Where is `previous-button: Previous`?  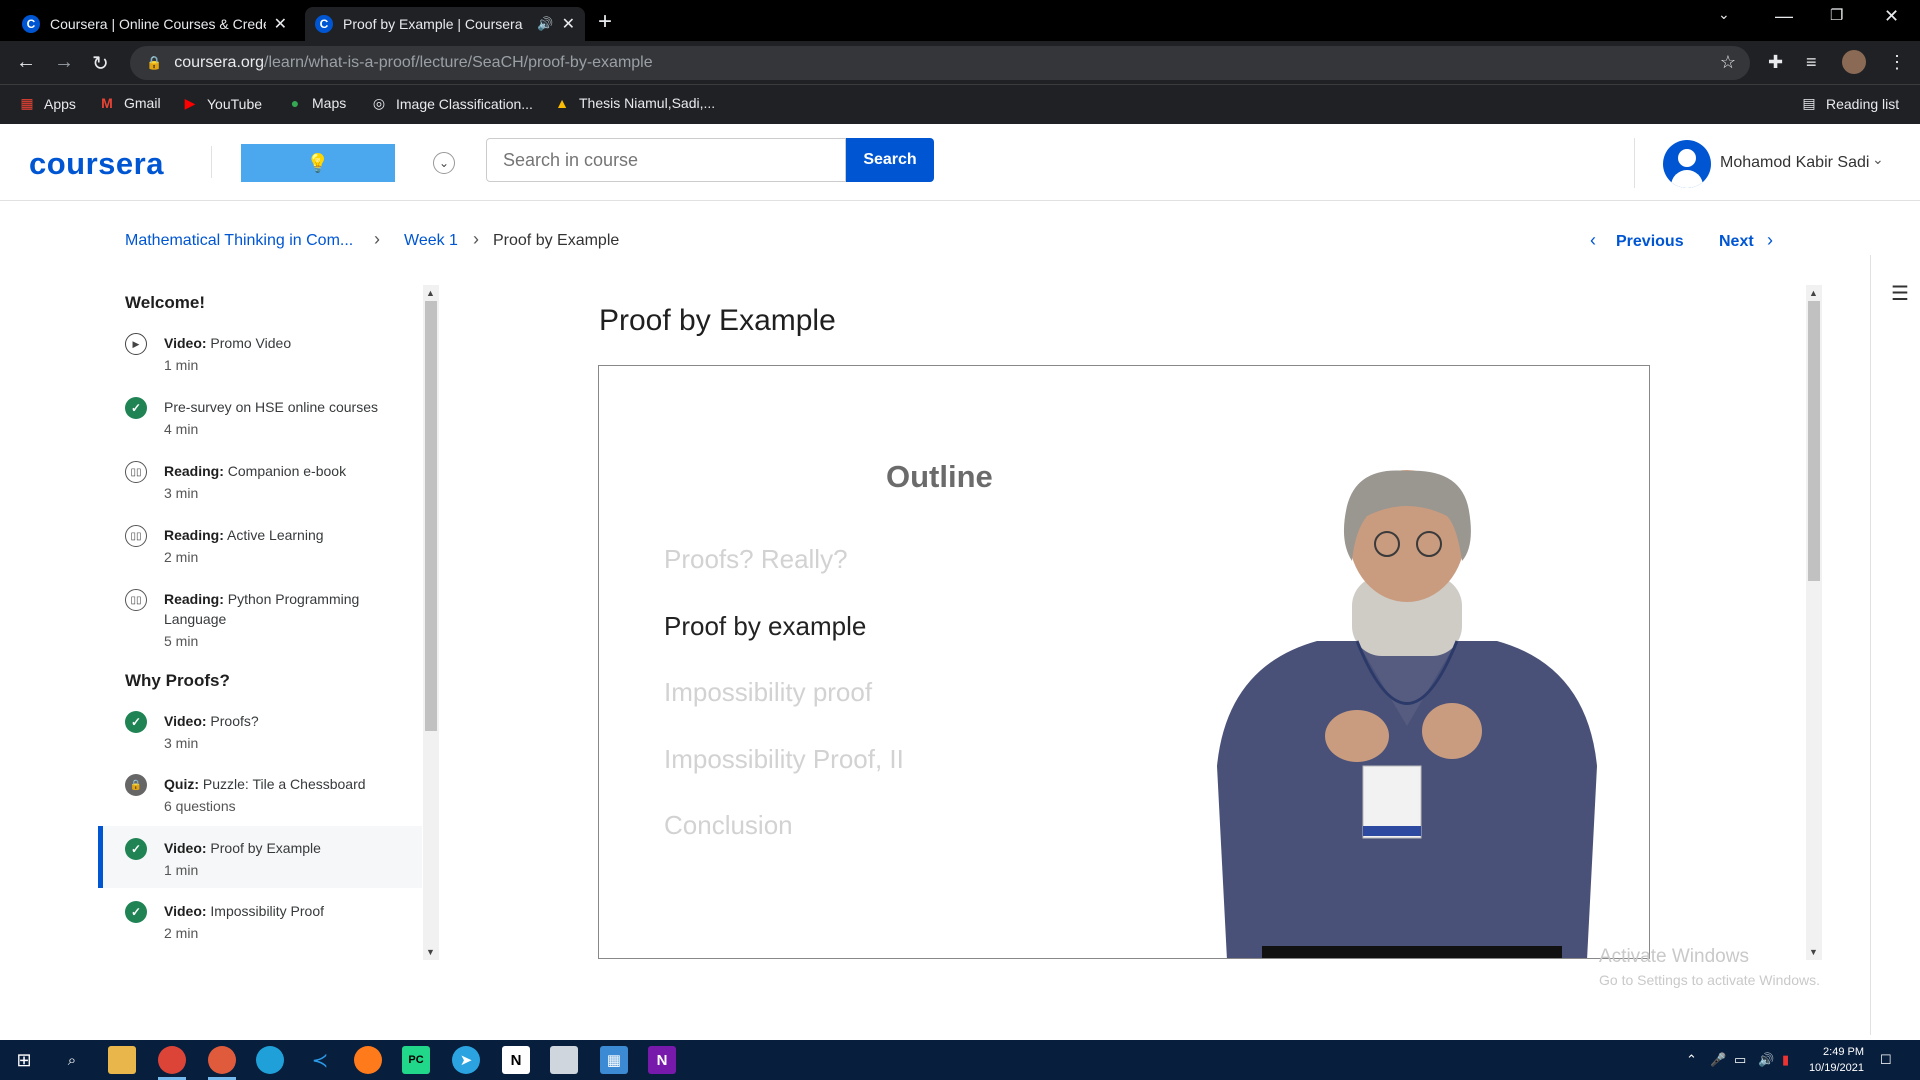 previous-button: Previous is located at coordinates (1650, 242).